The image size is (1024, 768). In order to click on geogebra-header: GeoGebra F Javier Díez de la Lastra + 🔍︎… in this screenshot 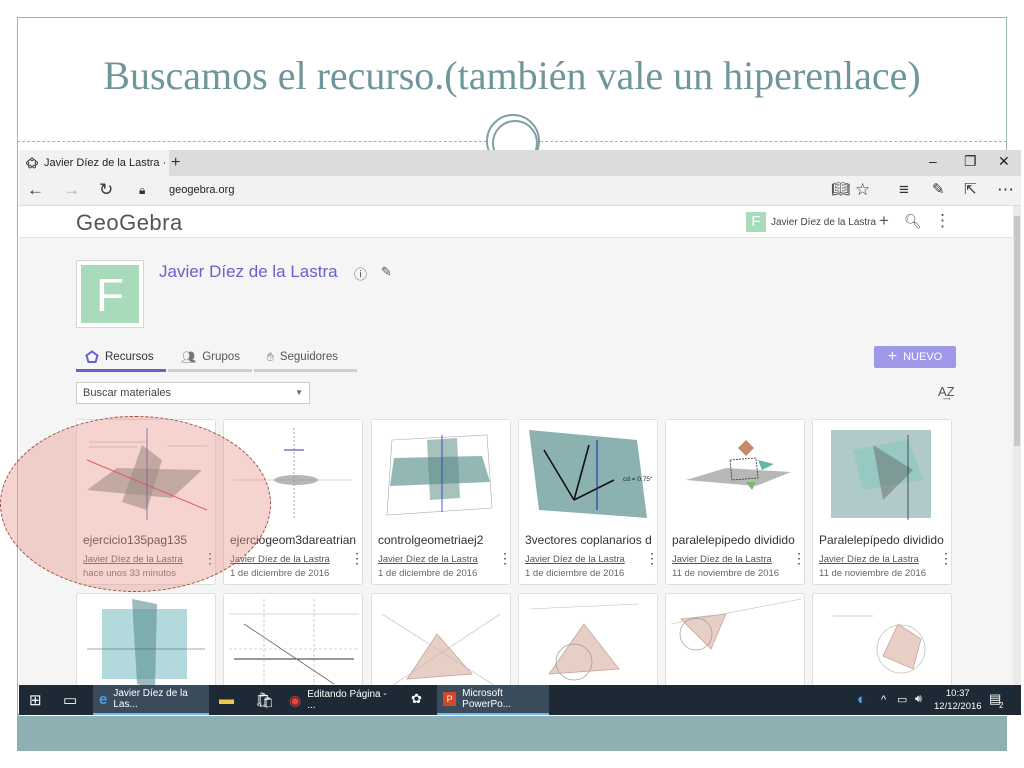, I will do `click(516, 222)`.